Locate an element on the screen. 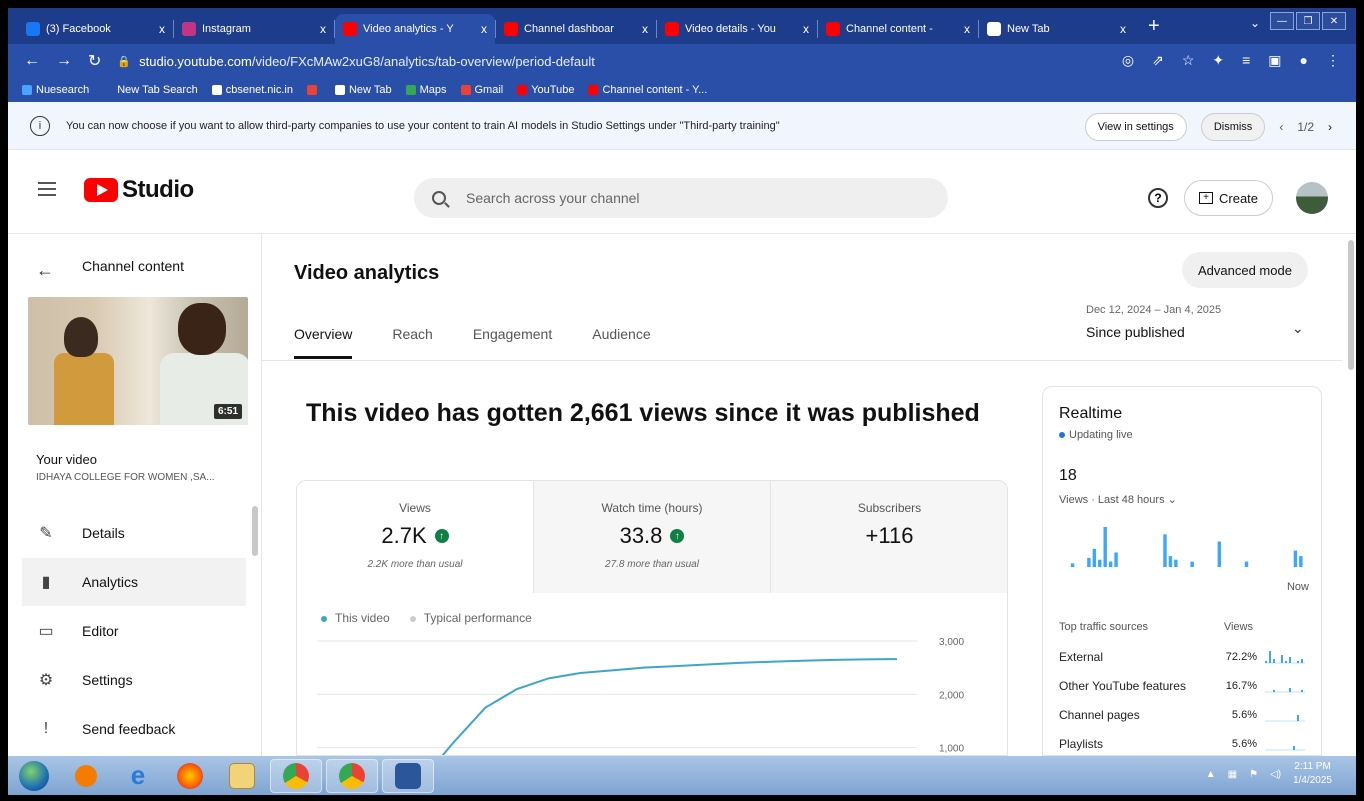 Image resolution: width=1364 pixels, height=801 pixels. profile-icon: ● is located at coordinates (1304, 60).